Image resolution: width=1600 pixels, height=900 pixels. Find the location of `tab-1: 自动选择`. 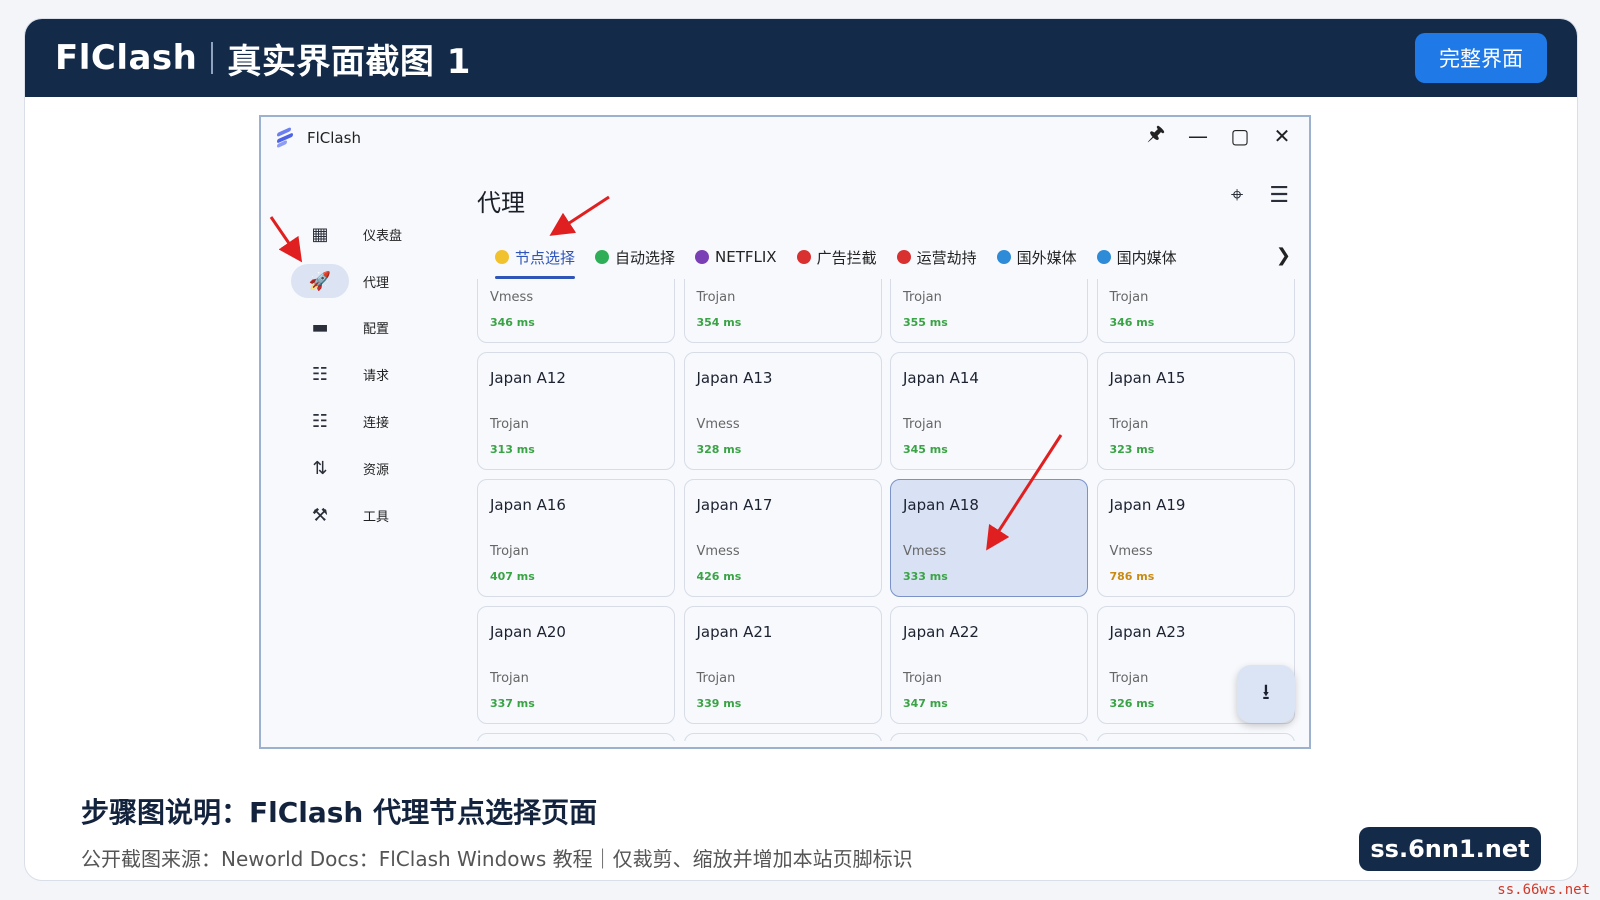

tab-1: 自动选择 is located at coordinates (645, 257).